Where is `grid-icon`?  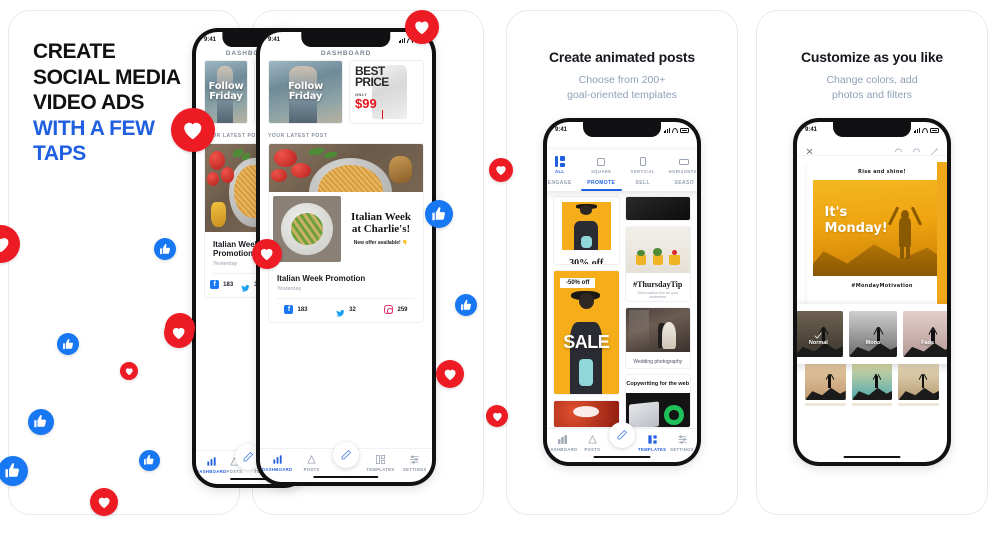
grid-icon is located at coordinates (559, 161).